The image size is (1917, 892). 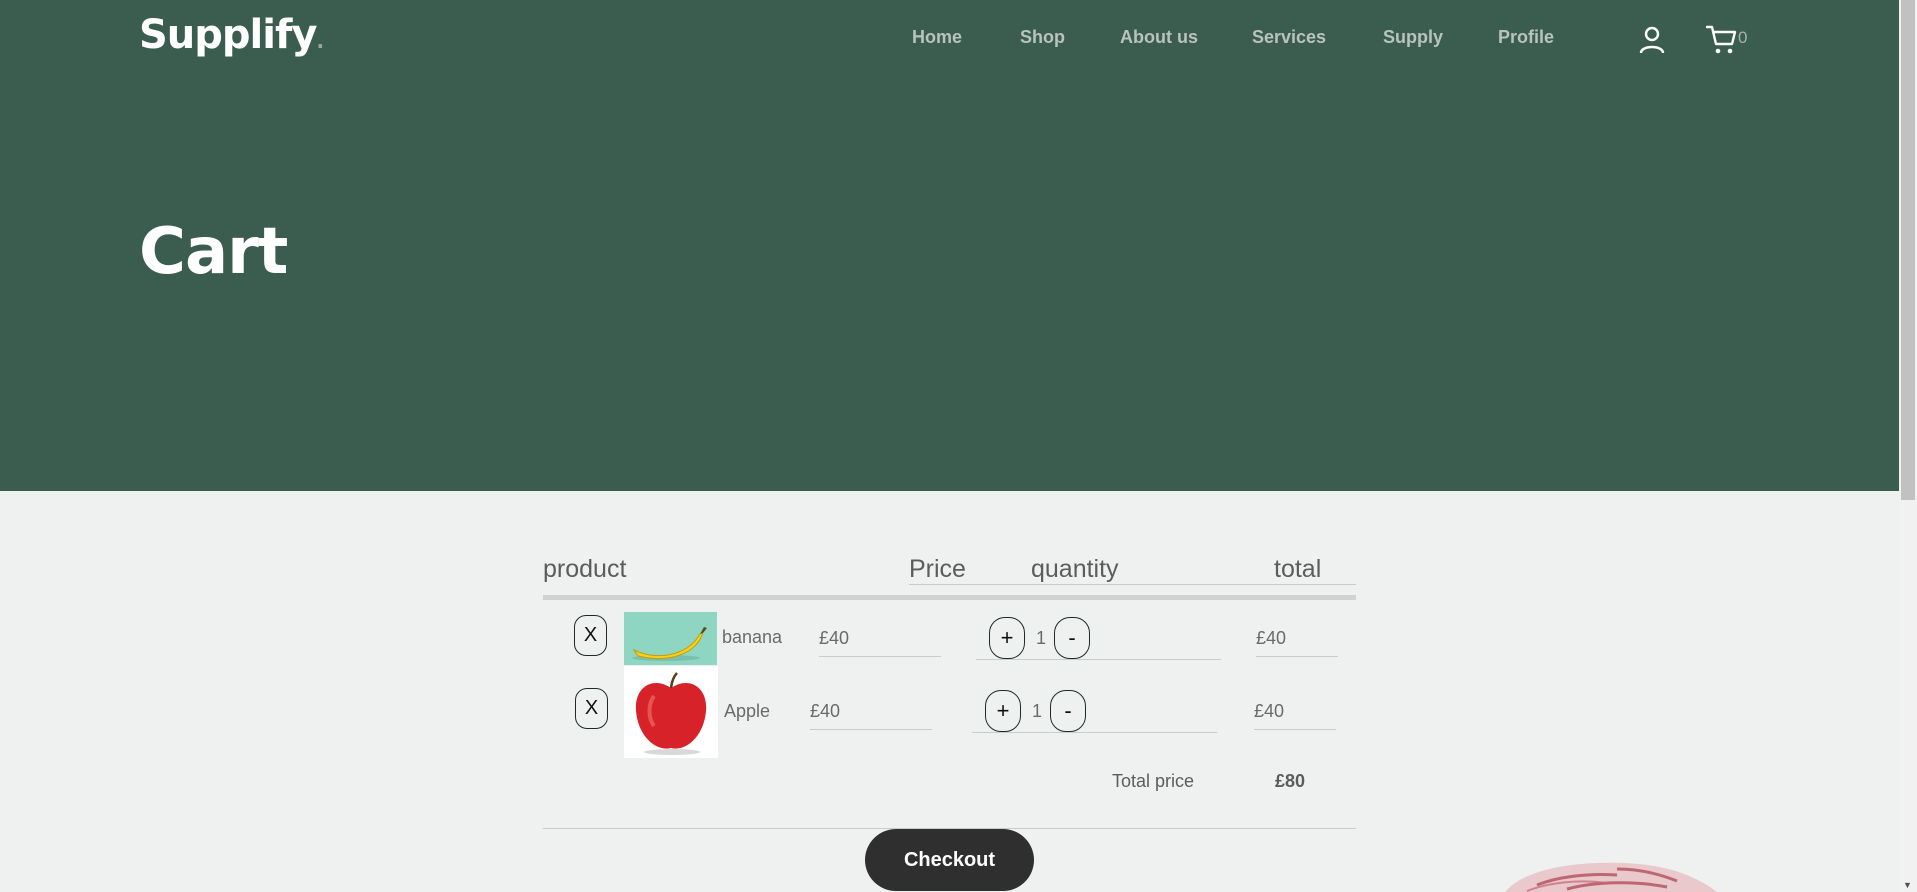 I want to click on total-price-value: £80, so click(x=1290, y=781).